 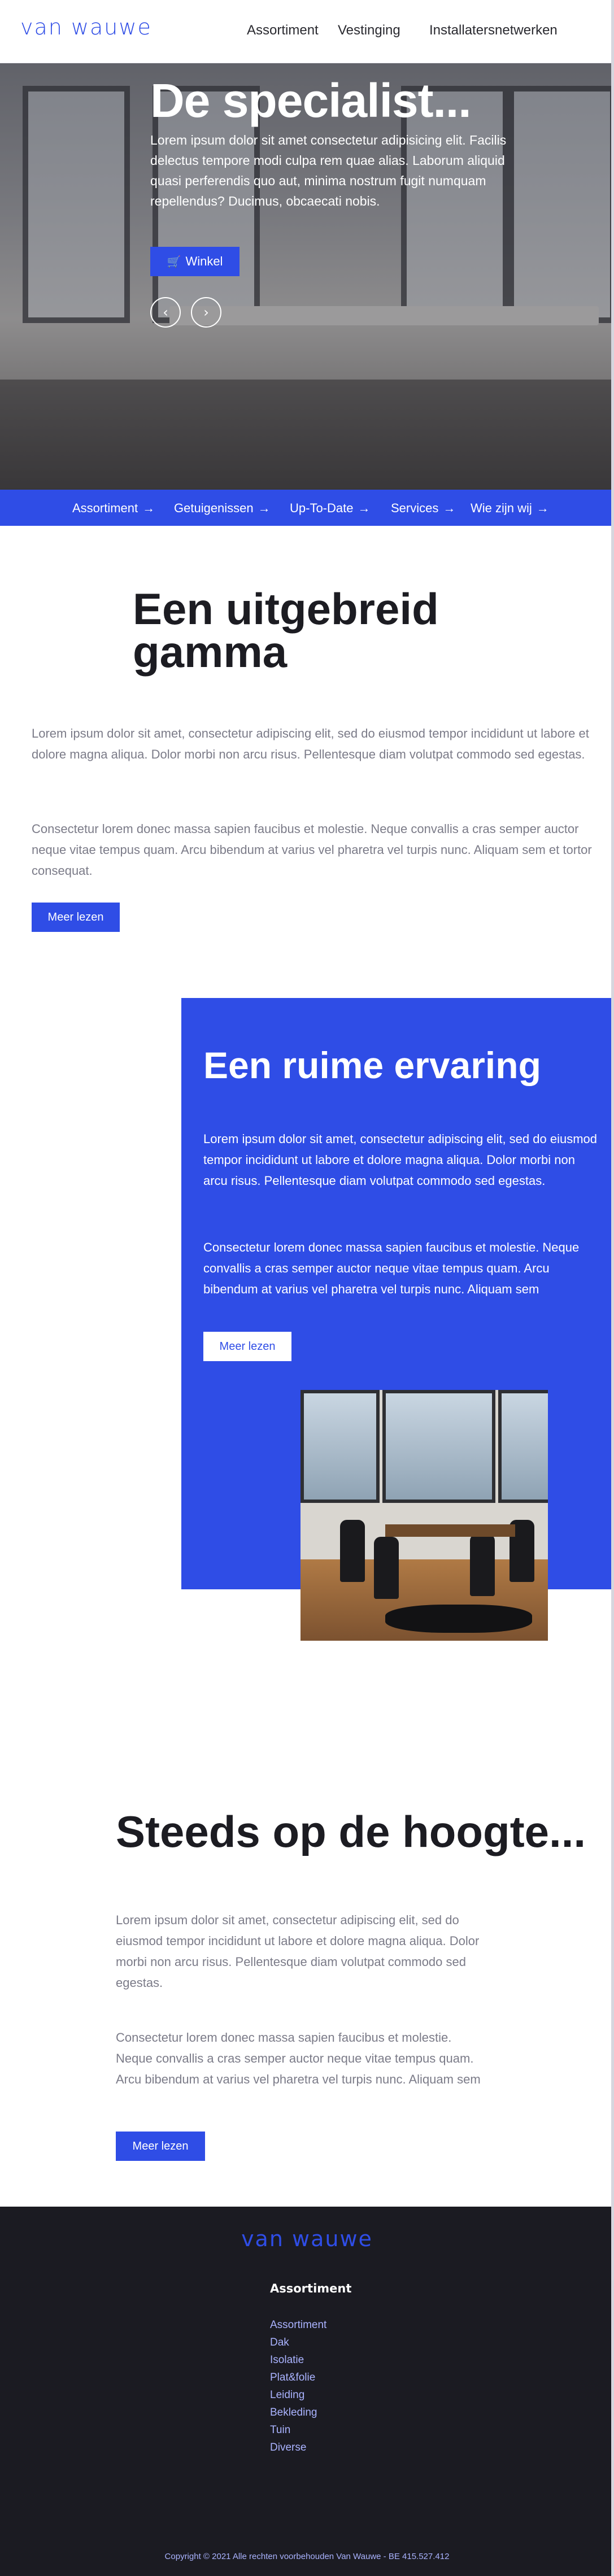 I want to click on link-wie-zijn-wij: Wie zijn wij →, so click(x=510, y=508).